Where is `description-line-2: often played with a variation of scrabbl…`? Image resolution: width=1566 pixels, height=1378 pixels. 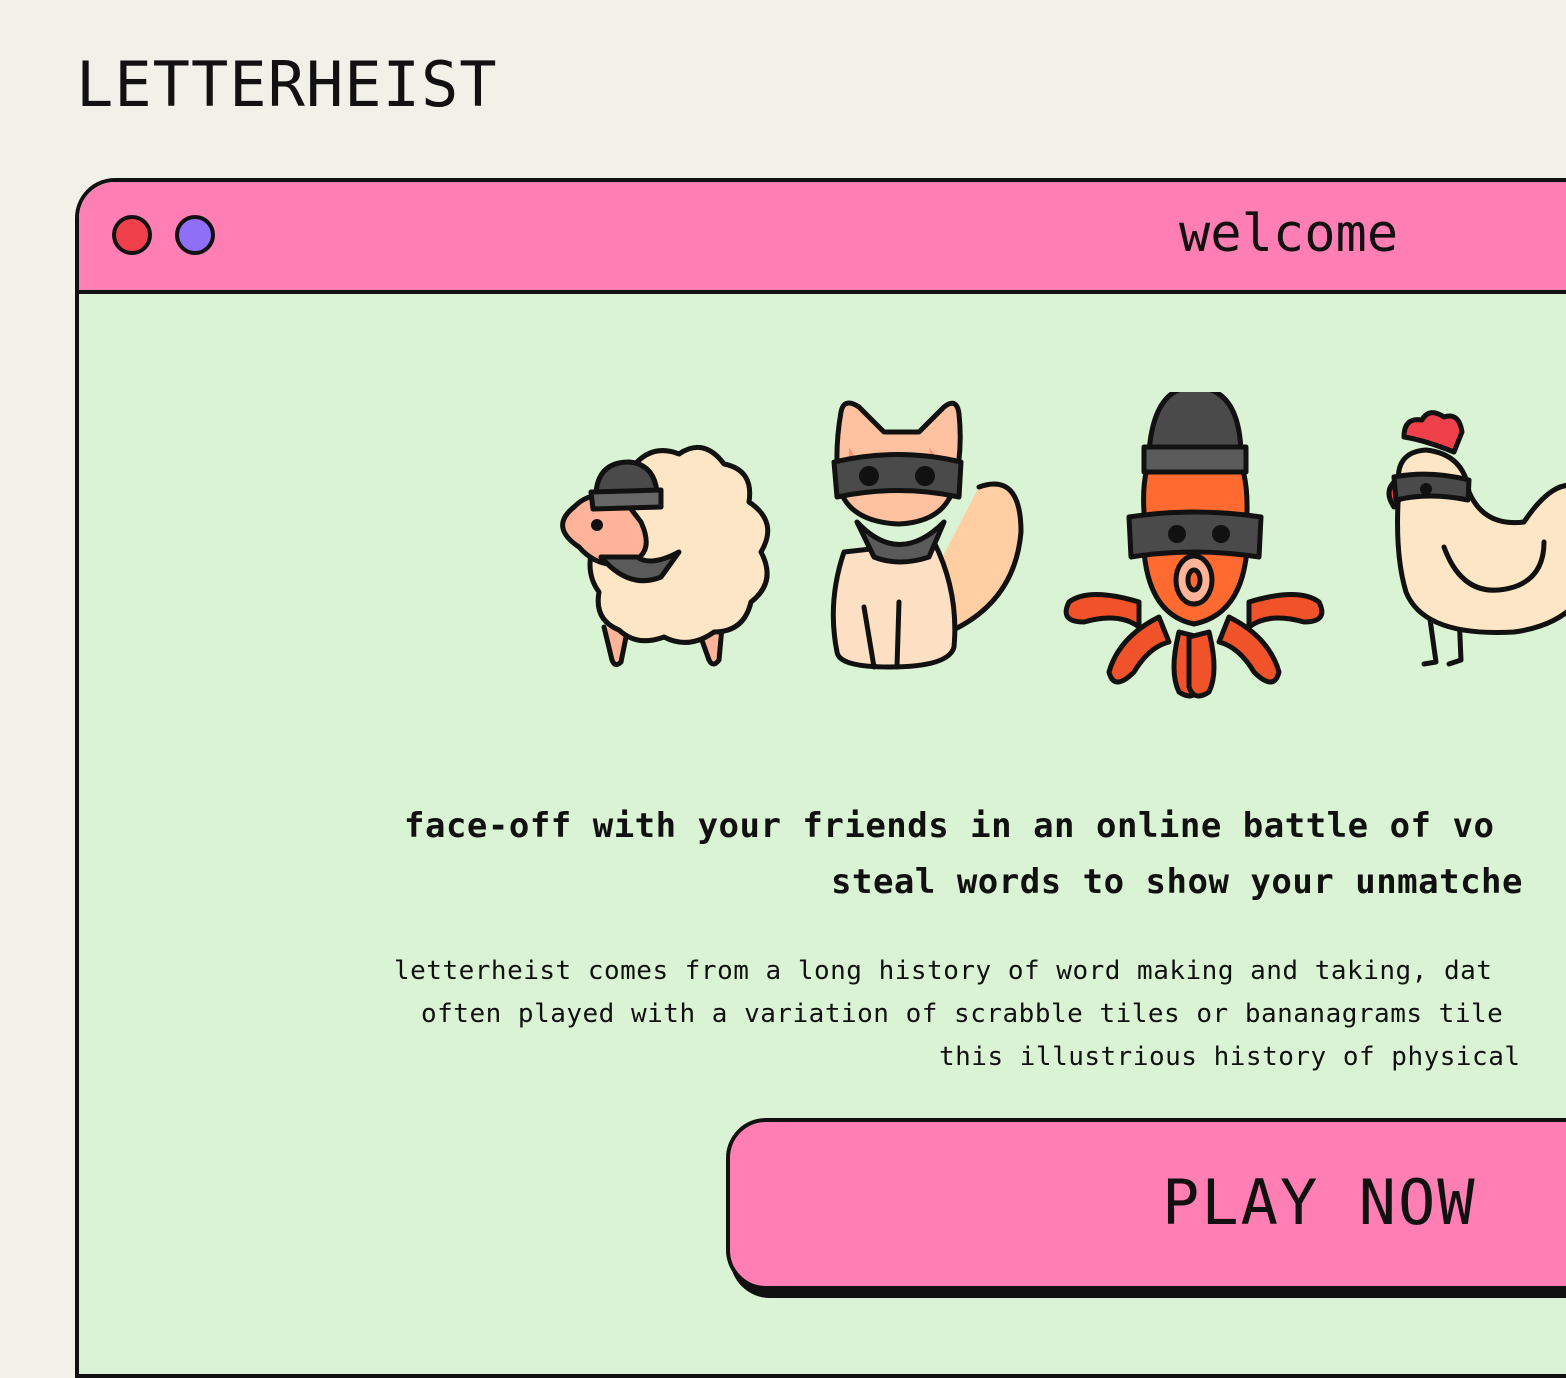
description-line-2: often played with a variation of scrabbl… is located at coordinates (962, 1014).